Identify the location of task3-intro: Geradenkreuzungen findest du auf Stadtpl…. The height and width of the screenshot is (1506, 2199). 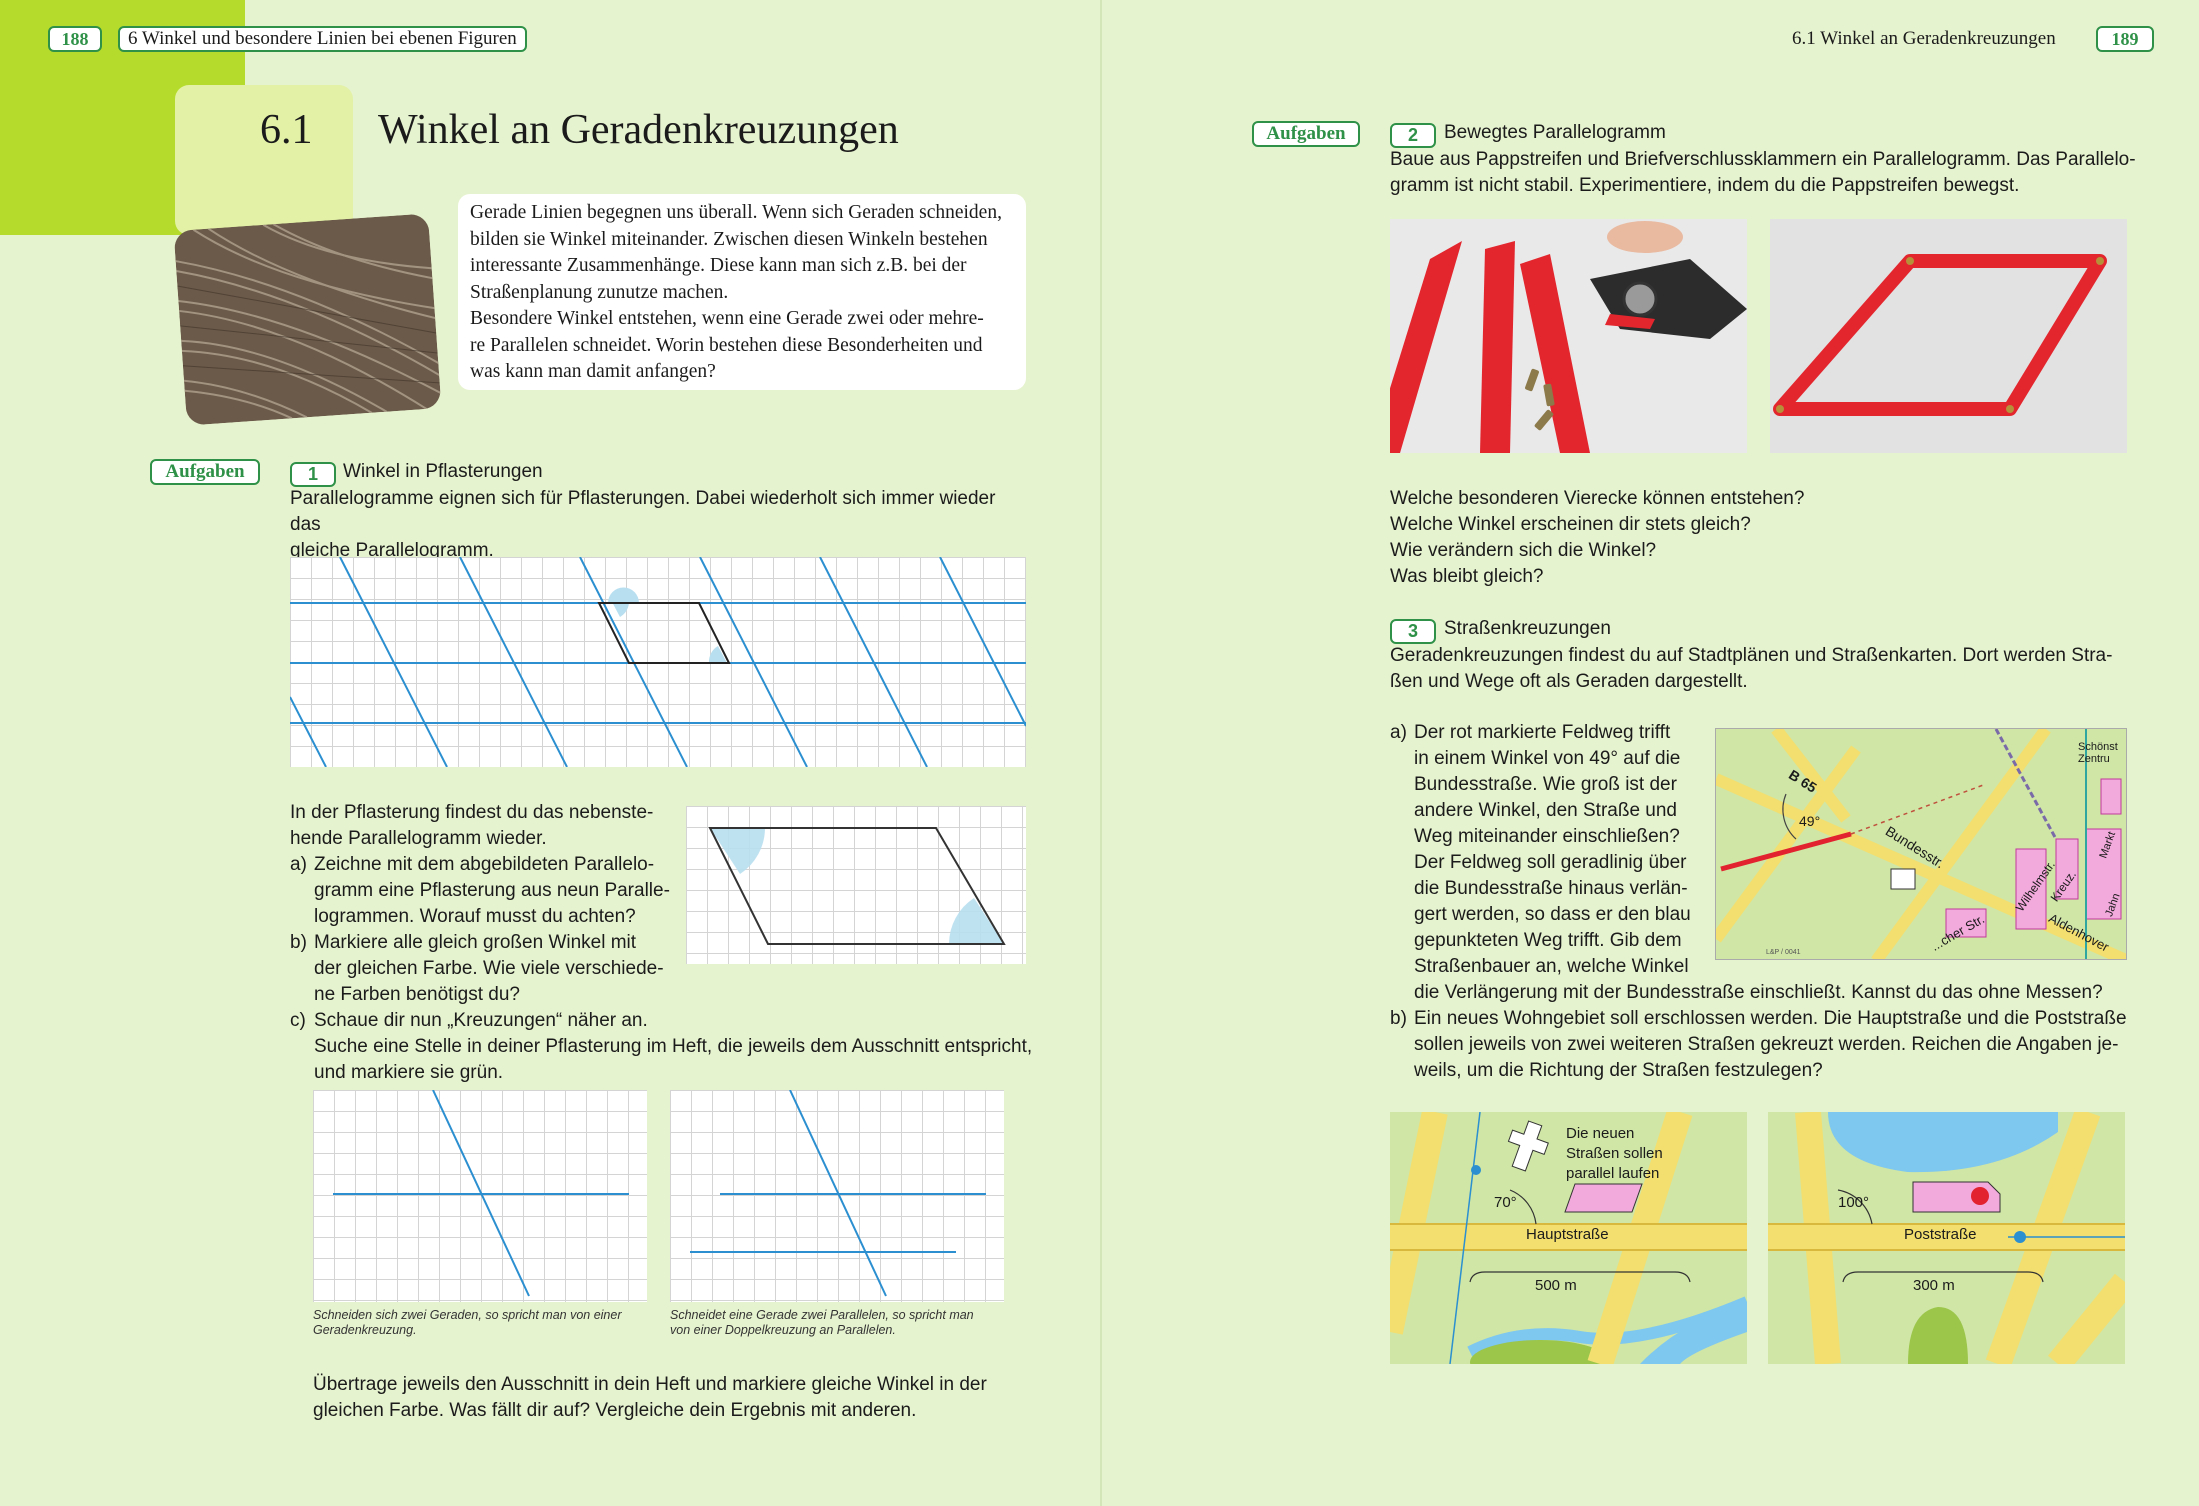
(1775, 669).